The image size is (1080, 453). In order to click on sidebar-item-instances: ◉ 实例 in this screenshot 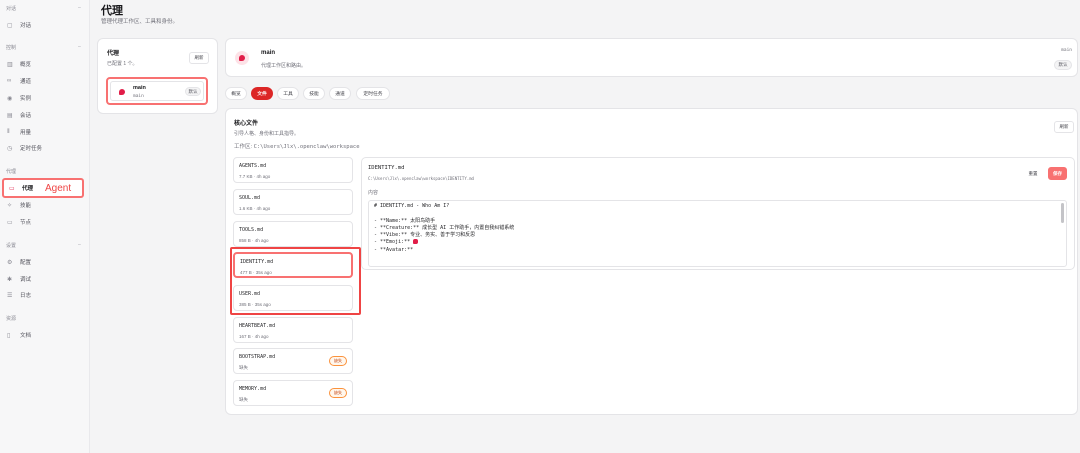, I will do `click(44, 98)`.